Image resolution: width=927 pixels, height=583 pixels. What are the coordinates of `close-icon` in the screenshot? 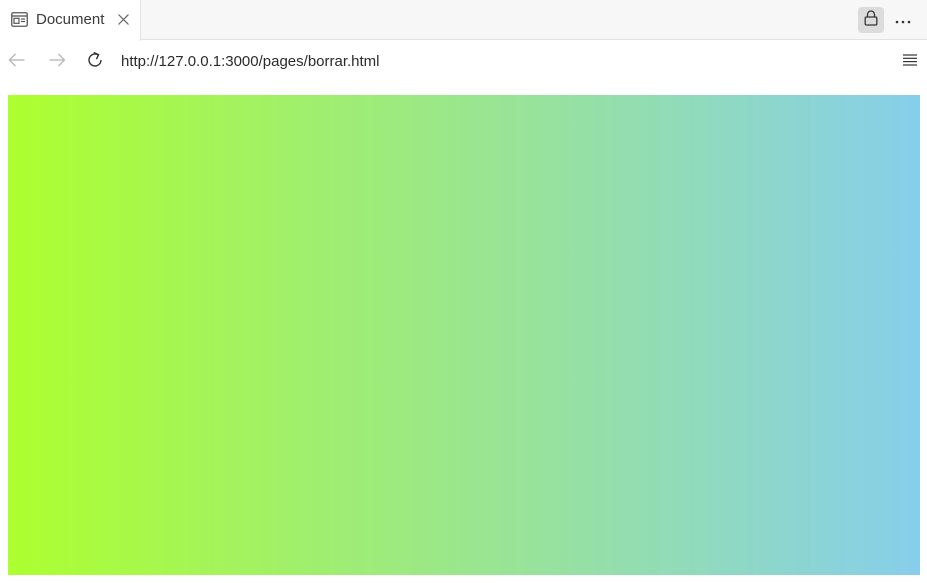 It's located at (123, 19).